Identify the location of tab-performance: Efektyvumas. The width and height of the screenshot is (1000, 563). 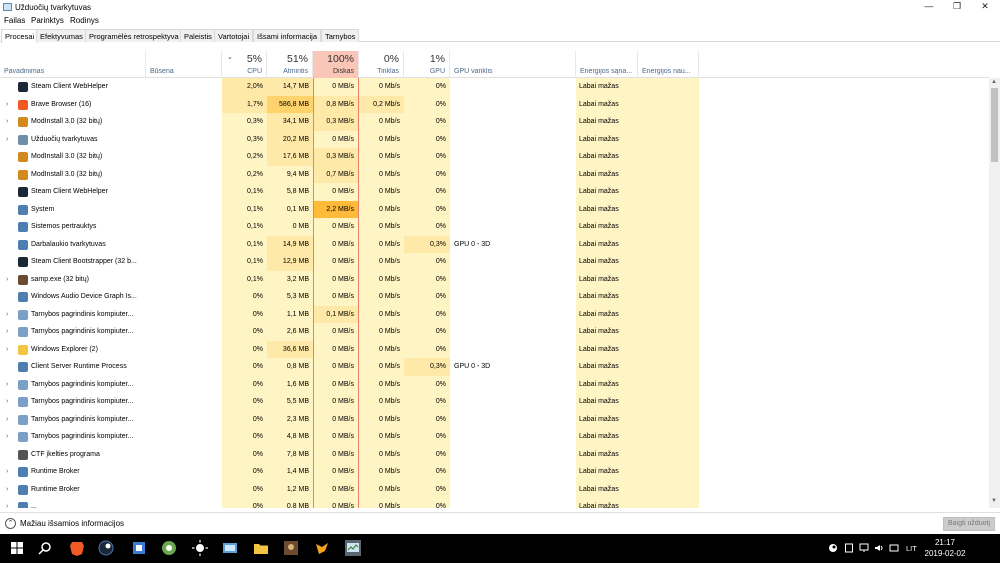
(61, 35).